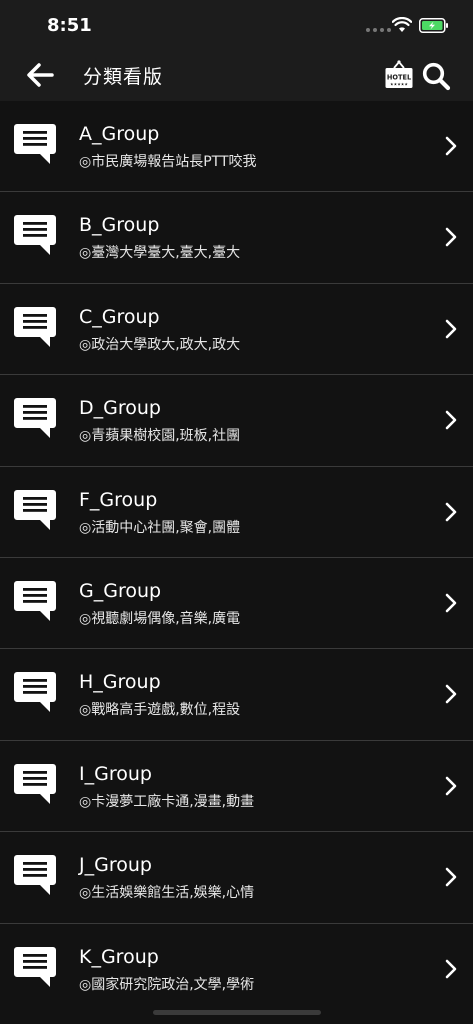 The image size is (473, 1024). I want to click on board-description: ◎視聽劇場偶像,音樂,廣電, so click(160, 618).